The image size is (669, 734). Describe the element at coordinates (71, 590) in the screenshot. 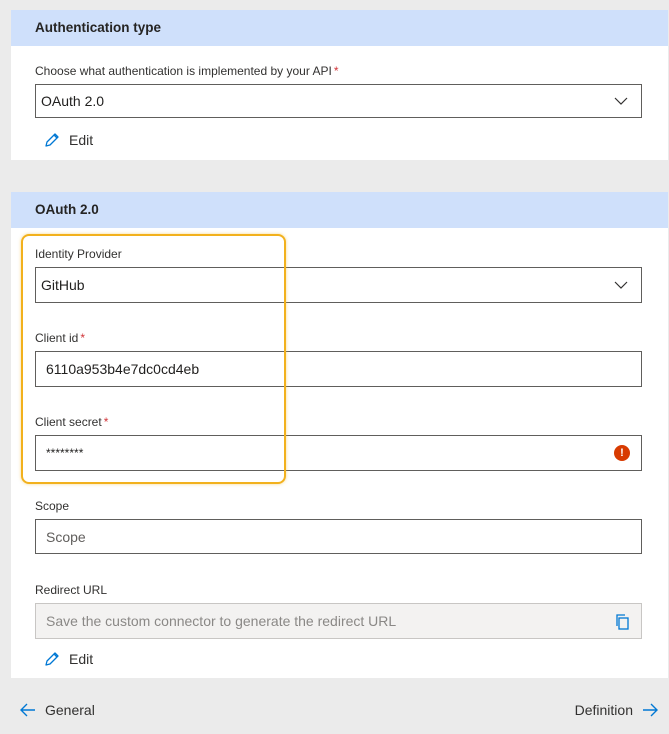

I see `redirect-url-label: Redirect URL` at that location.